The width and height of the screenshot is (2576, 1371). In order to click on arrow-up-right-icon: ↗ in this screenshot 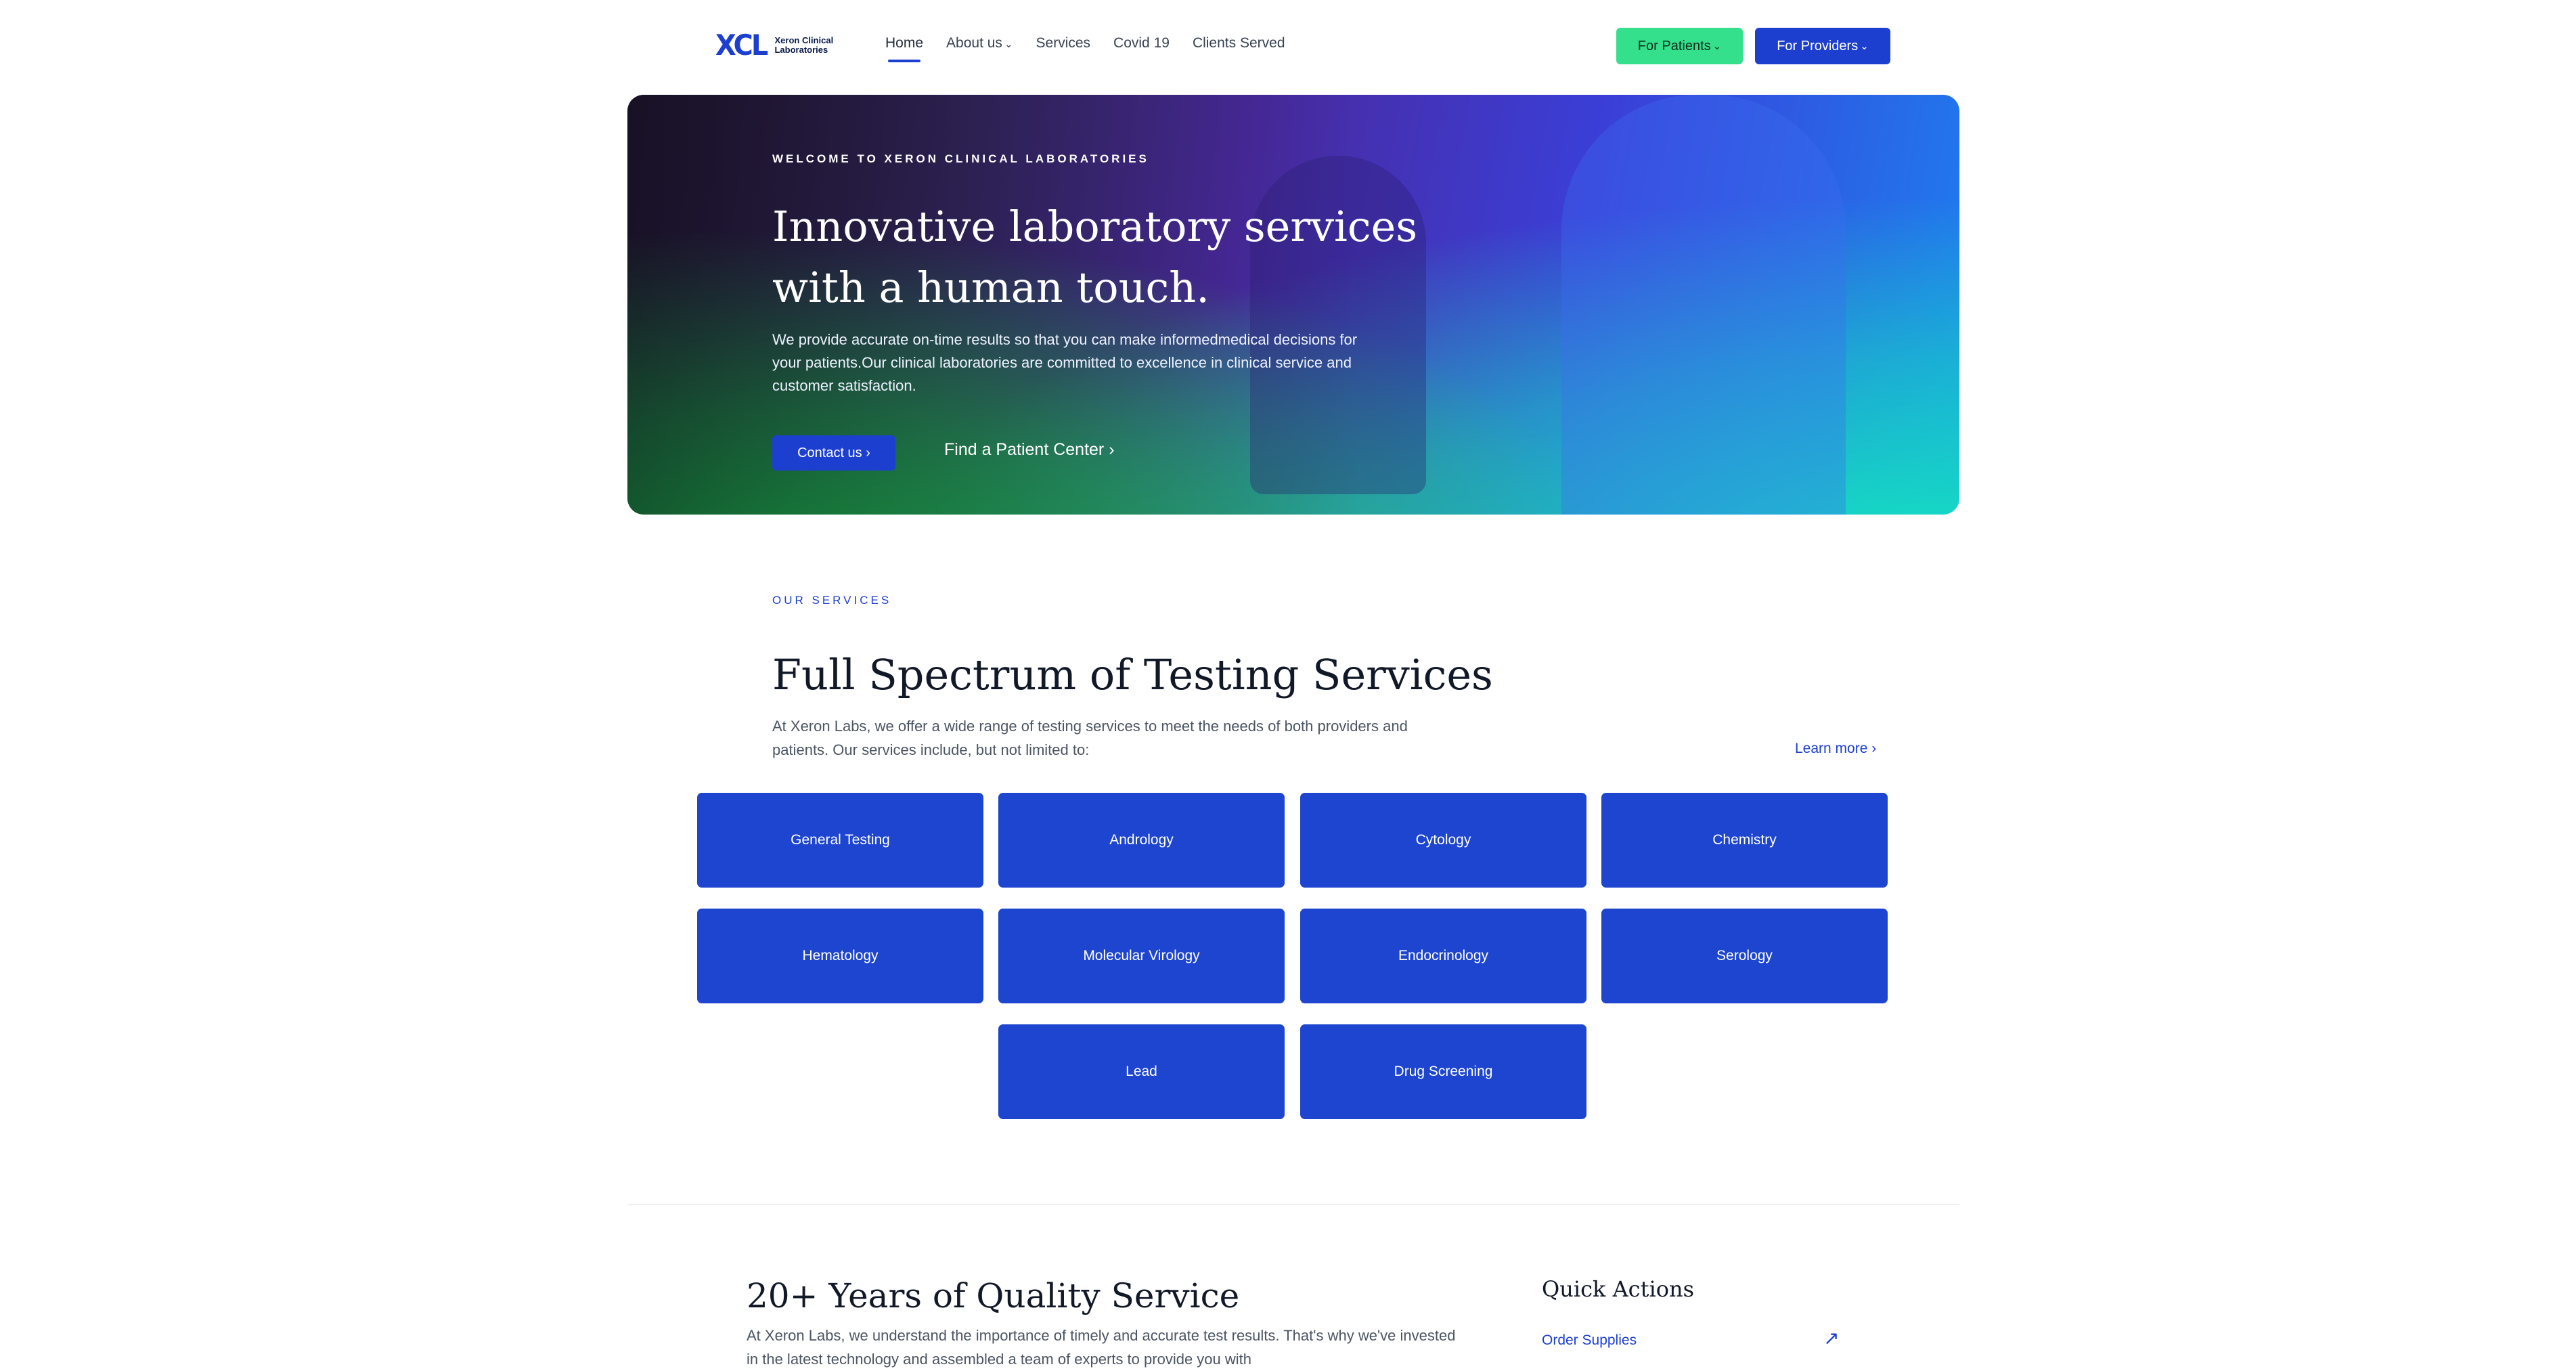, I will do `click(1831, 1338)`.